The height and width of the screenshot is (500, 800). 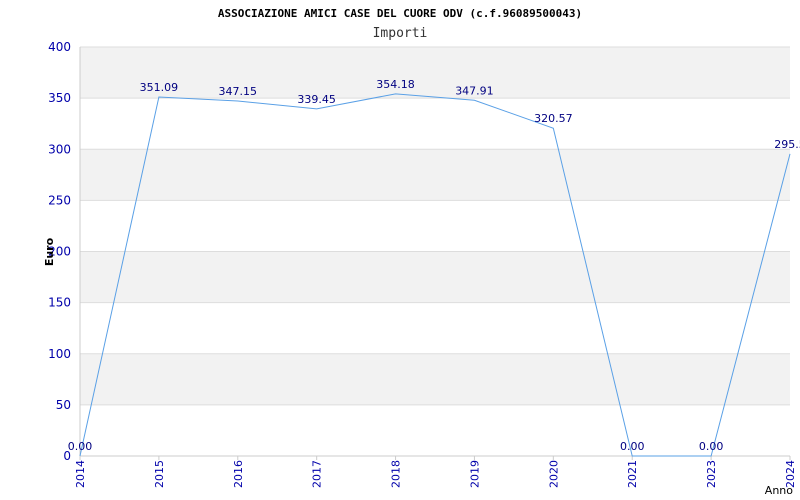 I want to click on x-axis-ticks: 2014 2015 2016 2017 2018 2019 2020 2021 2023 2024, so click(x=435, y=472).